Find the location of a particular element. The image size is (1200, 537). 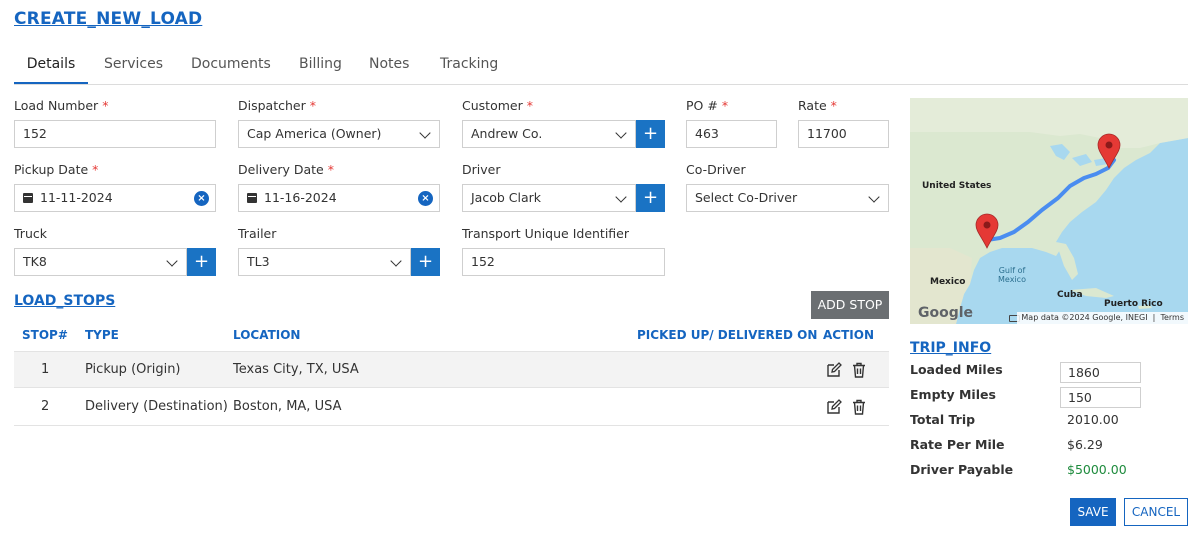

map-attribution: Map data ©2024 Google, INEGI | Terms is located at coordinates (1102, 318).